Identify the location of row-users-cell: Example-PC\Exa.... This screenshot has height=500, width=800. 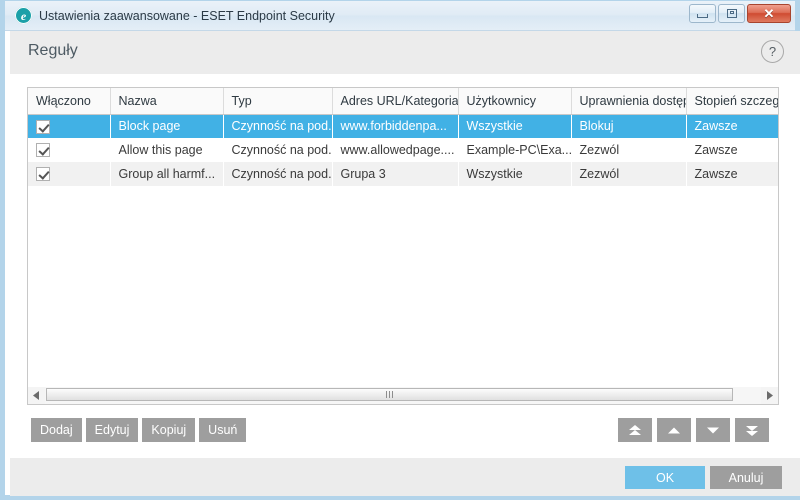
(514, 150).